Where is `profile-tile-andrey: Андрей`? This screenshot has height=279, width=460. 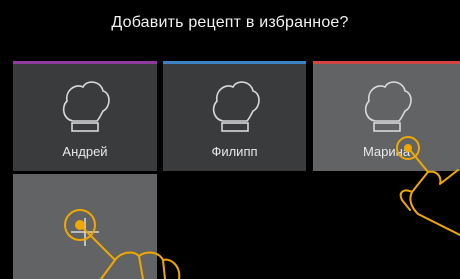 profile-tile-andrey: Андрей is located at coordinates (85, 116).